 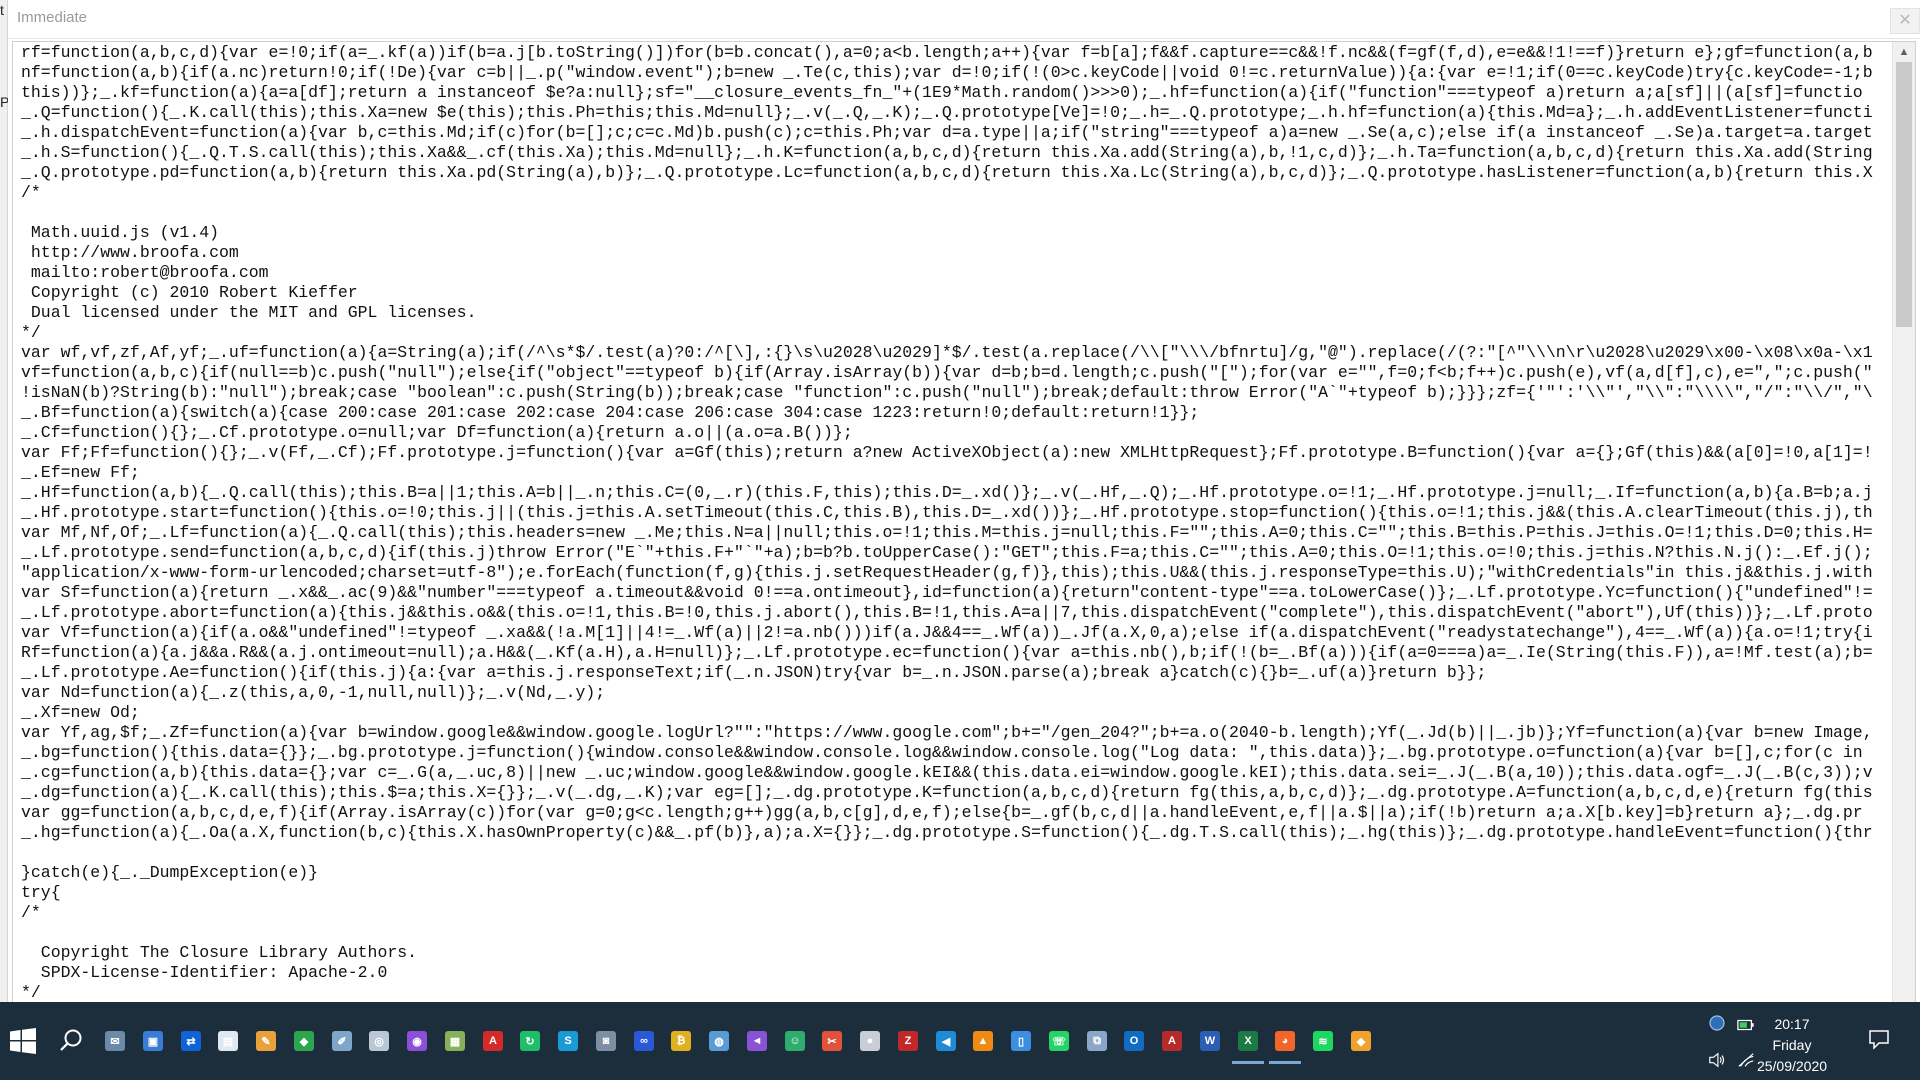 What do you see at coordinates (1134, 1041) in the screenshot?
I see `taskbar-app-button: O` at bounding box center [1134, 1041].